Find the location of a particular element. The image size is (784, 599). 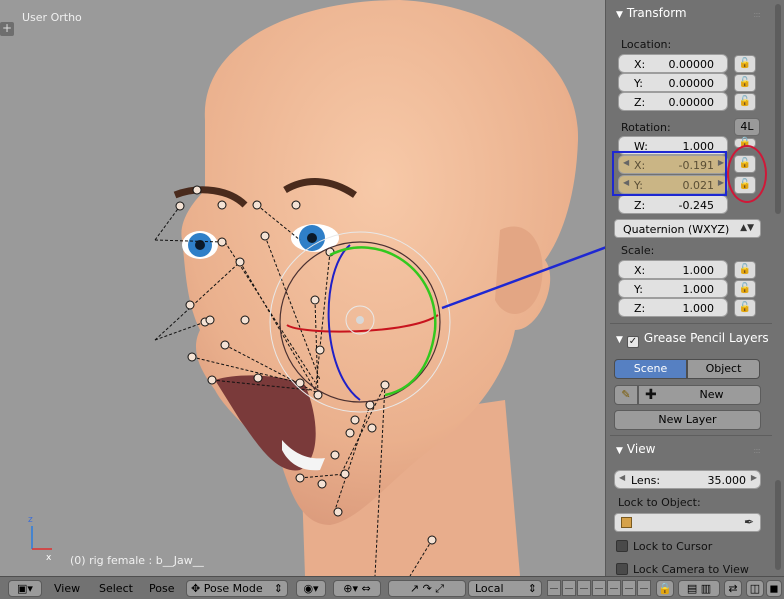

menu-pose: Pose is located at coordinates (161, 588).